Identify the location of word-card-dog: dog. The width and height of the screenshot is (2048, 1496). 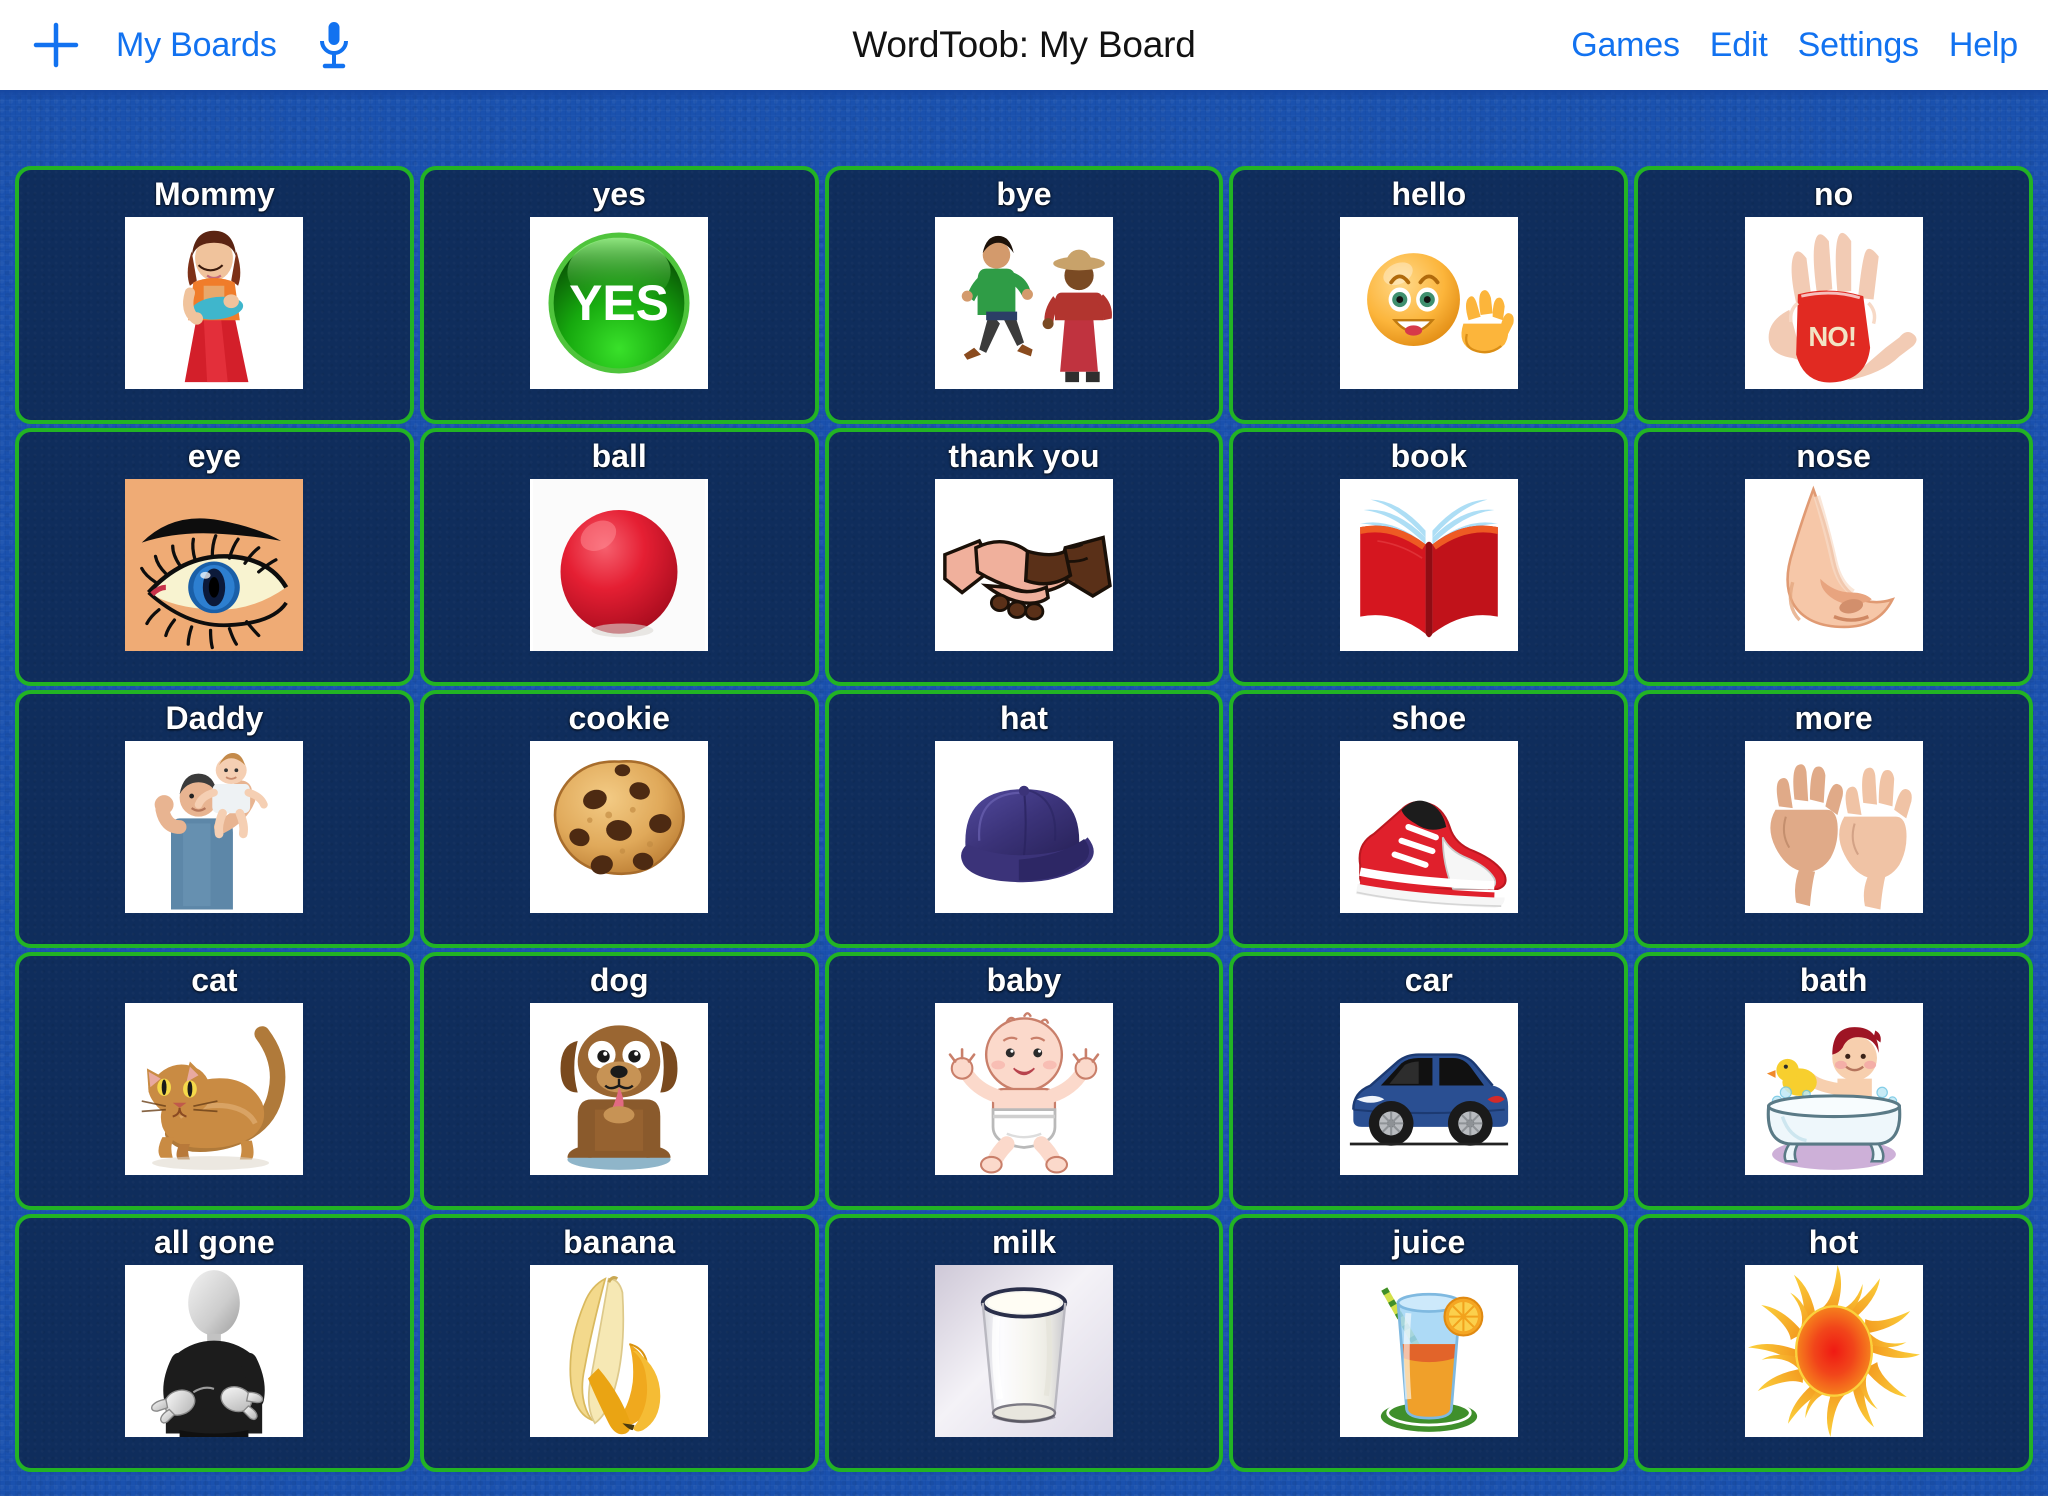
(619, 1081).